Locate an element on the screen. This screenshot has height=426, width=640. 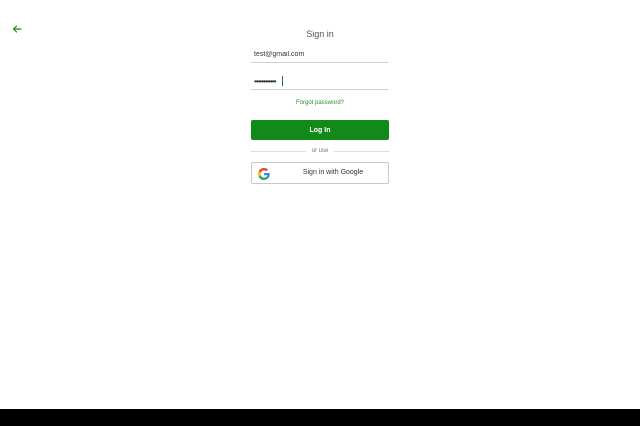
page-title: Sign in is located at coordinates (320, 34).